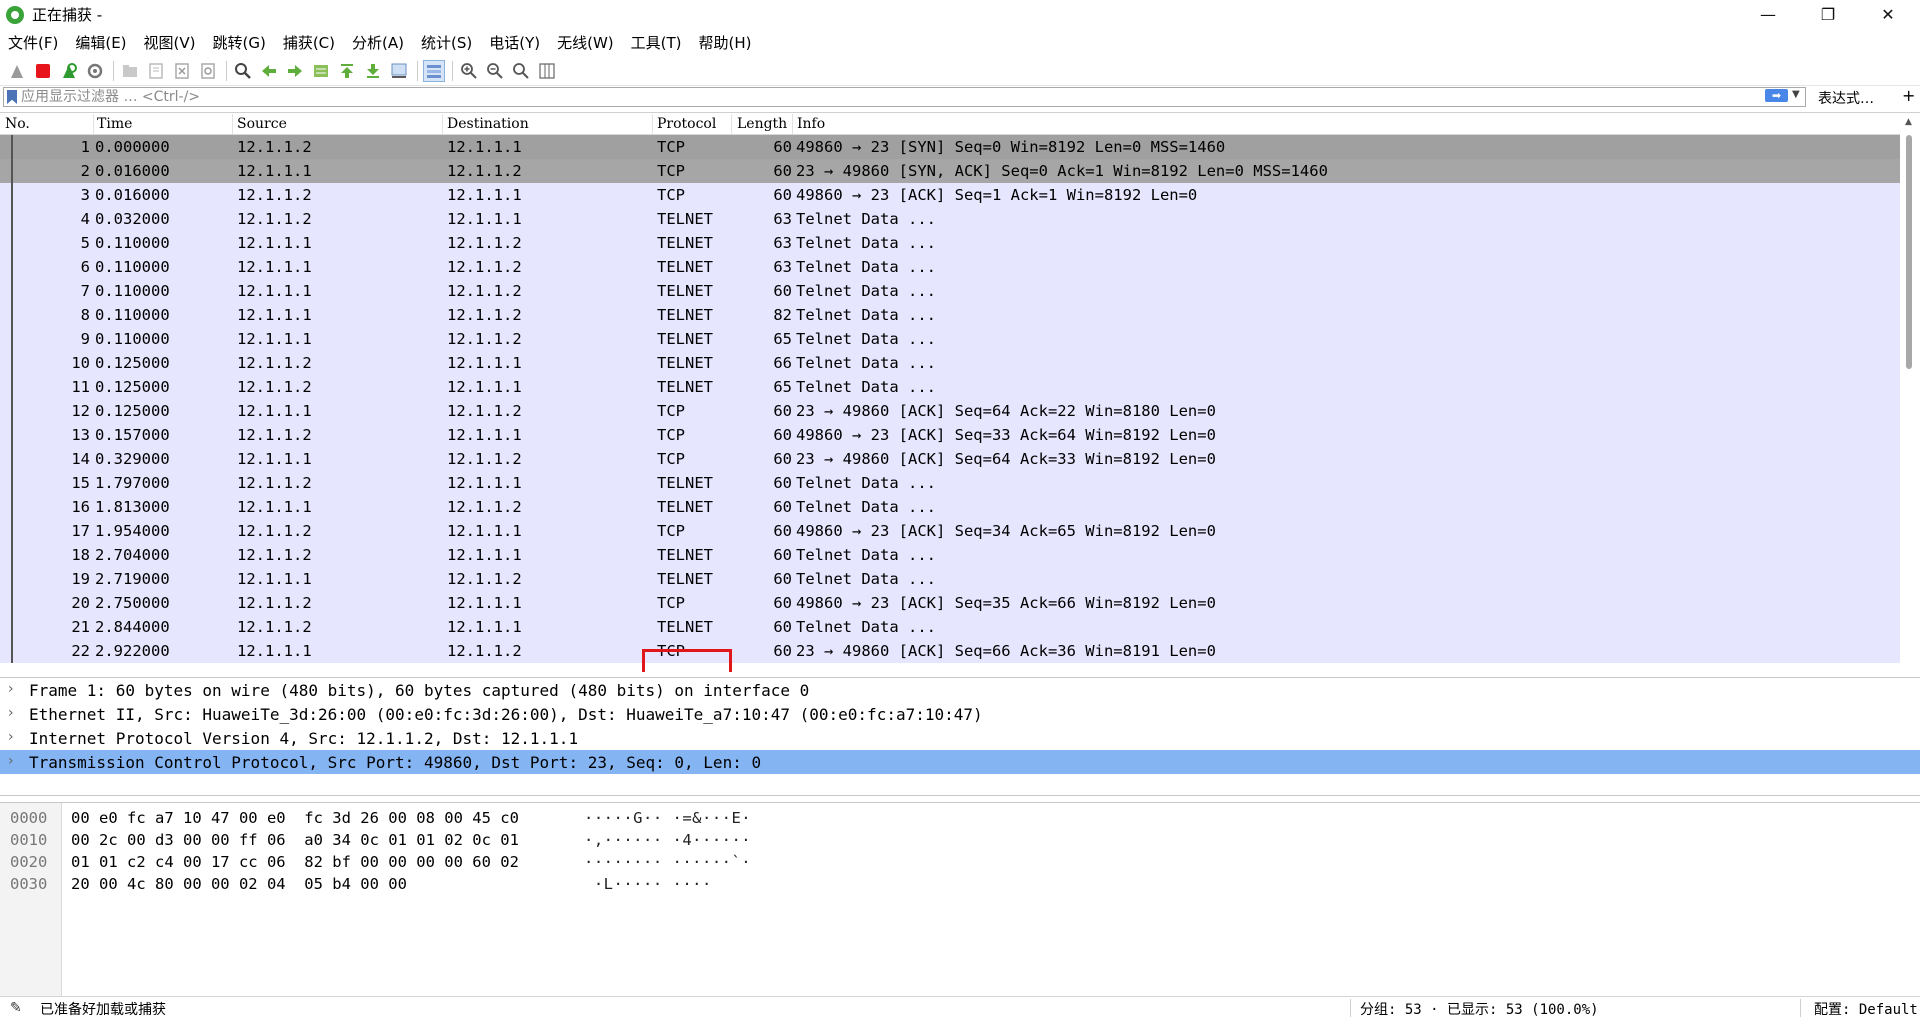 This screenshot has height=1018, width=1920. I want to click on colorize-icon, so click(434, 70).